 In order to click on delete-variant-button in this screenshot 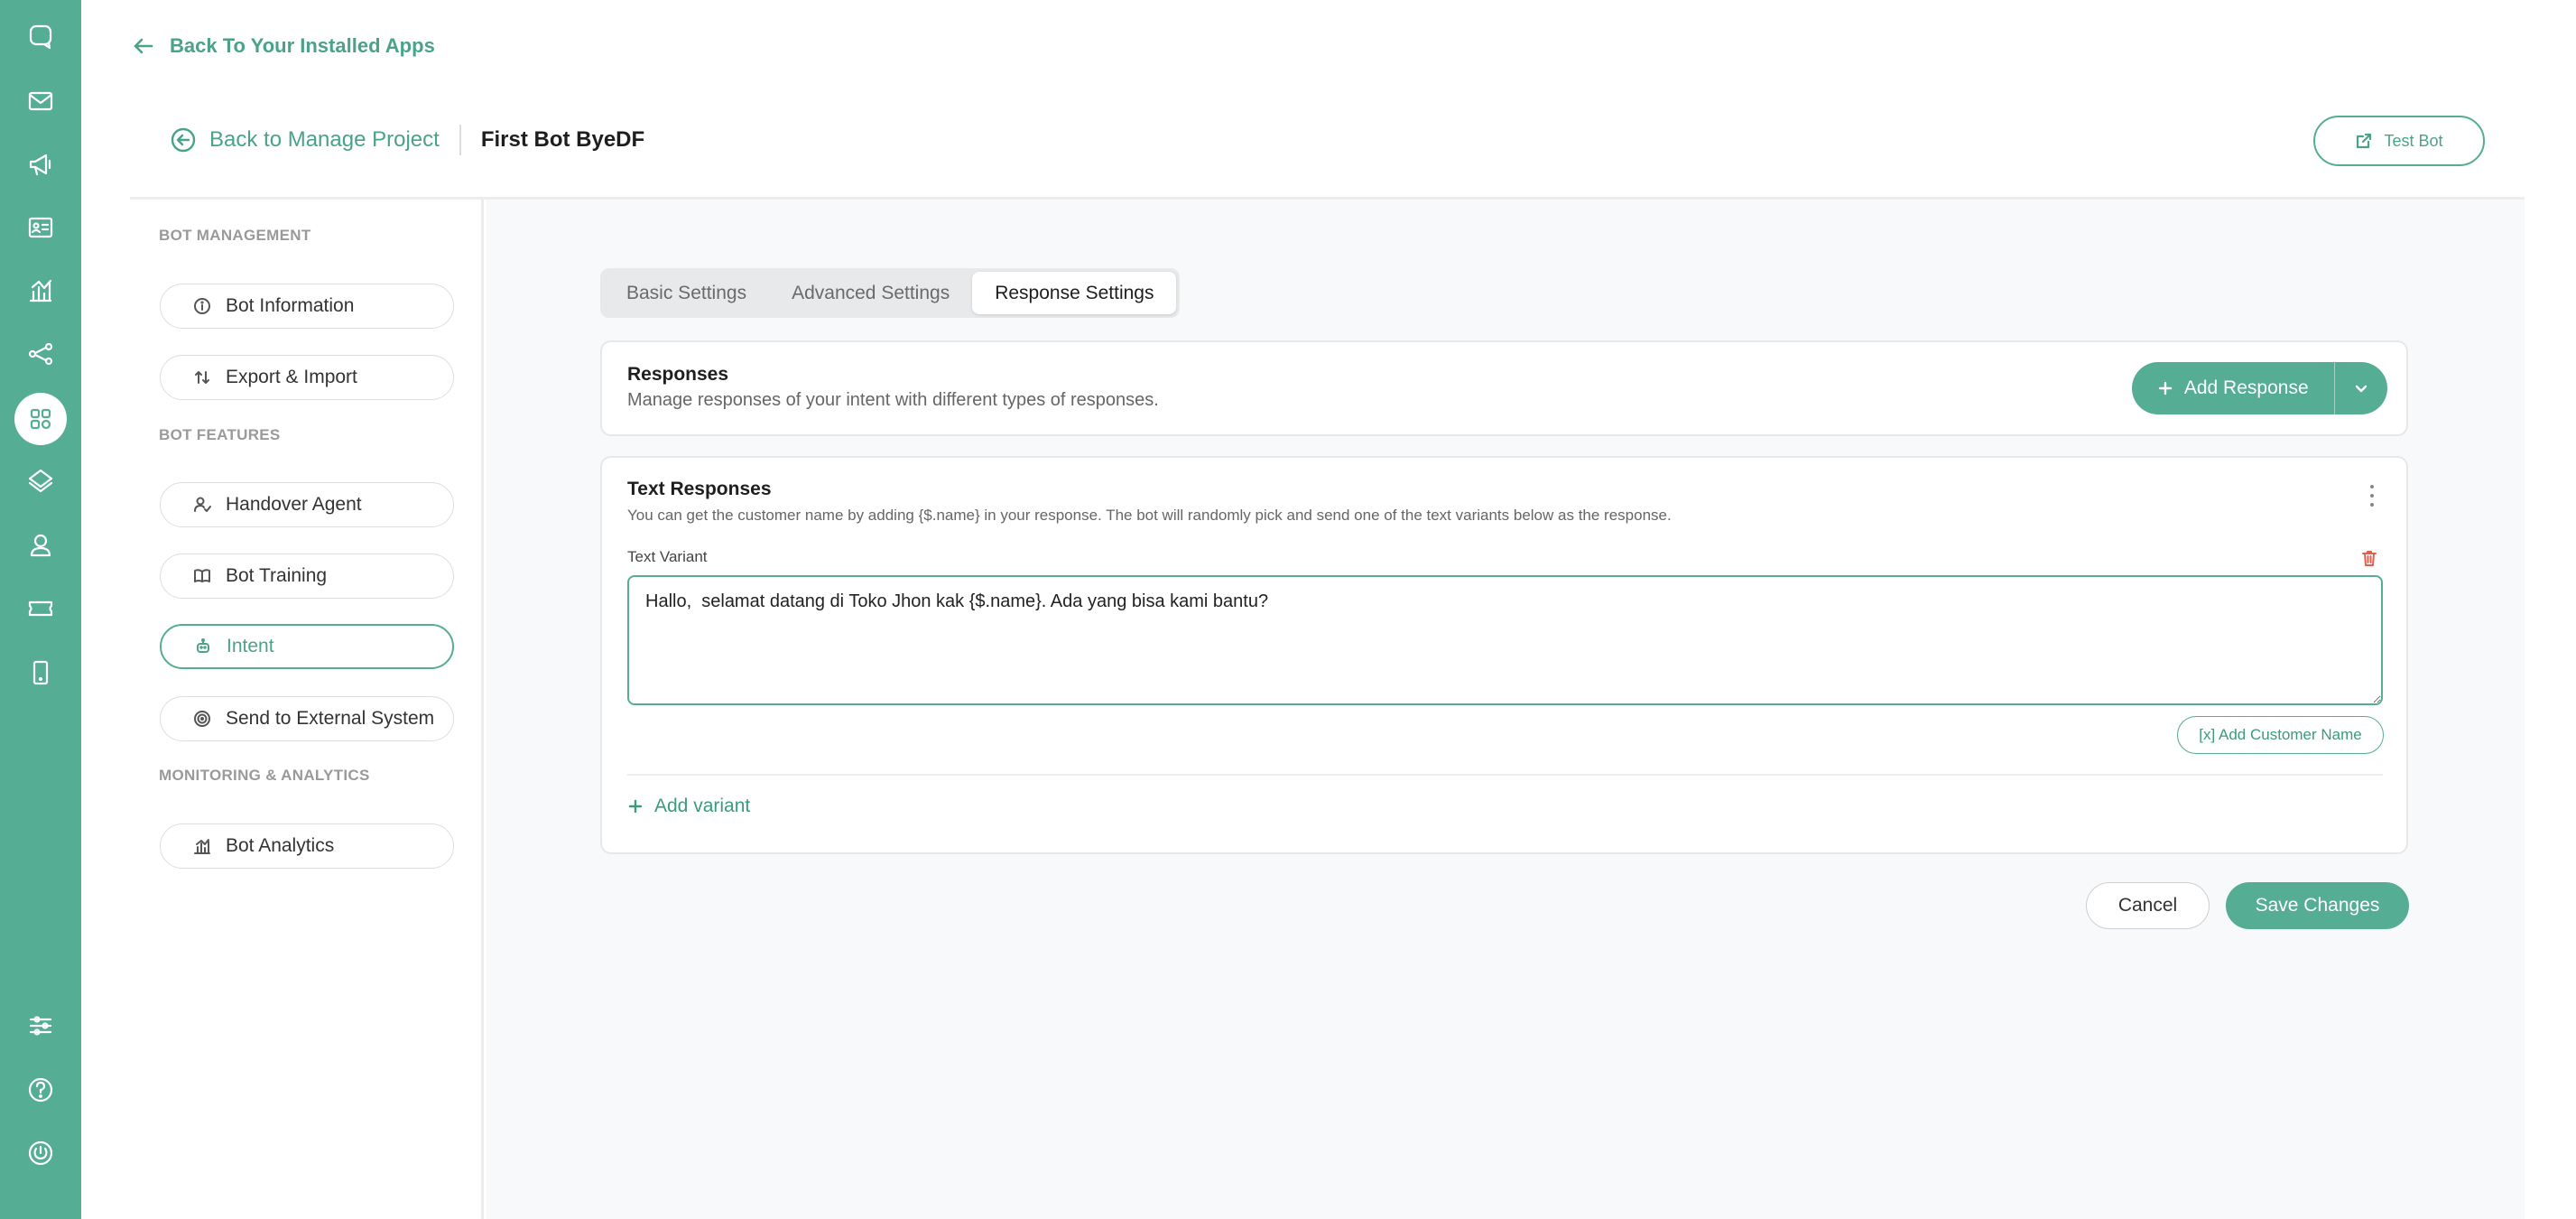, I will do `click(2369, 558)`.